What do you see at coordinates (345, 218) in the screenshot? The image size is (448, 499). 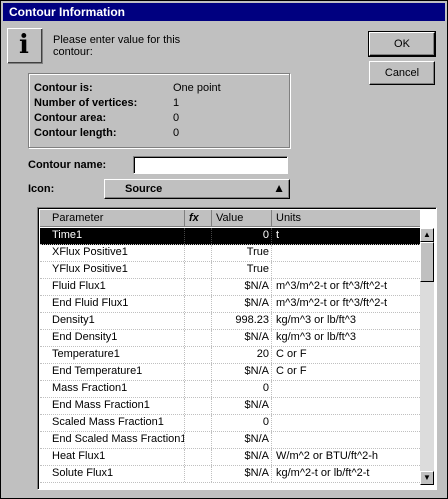 I see `units-column-header: Units` at bounding box center [345, 218].